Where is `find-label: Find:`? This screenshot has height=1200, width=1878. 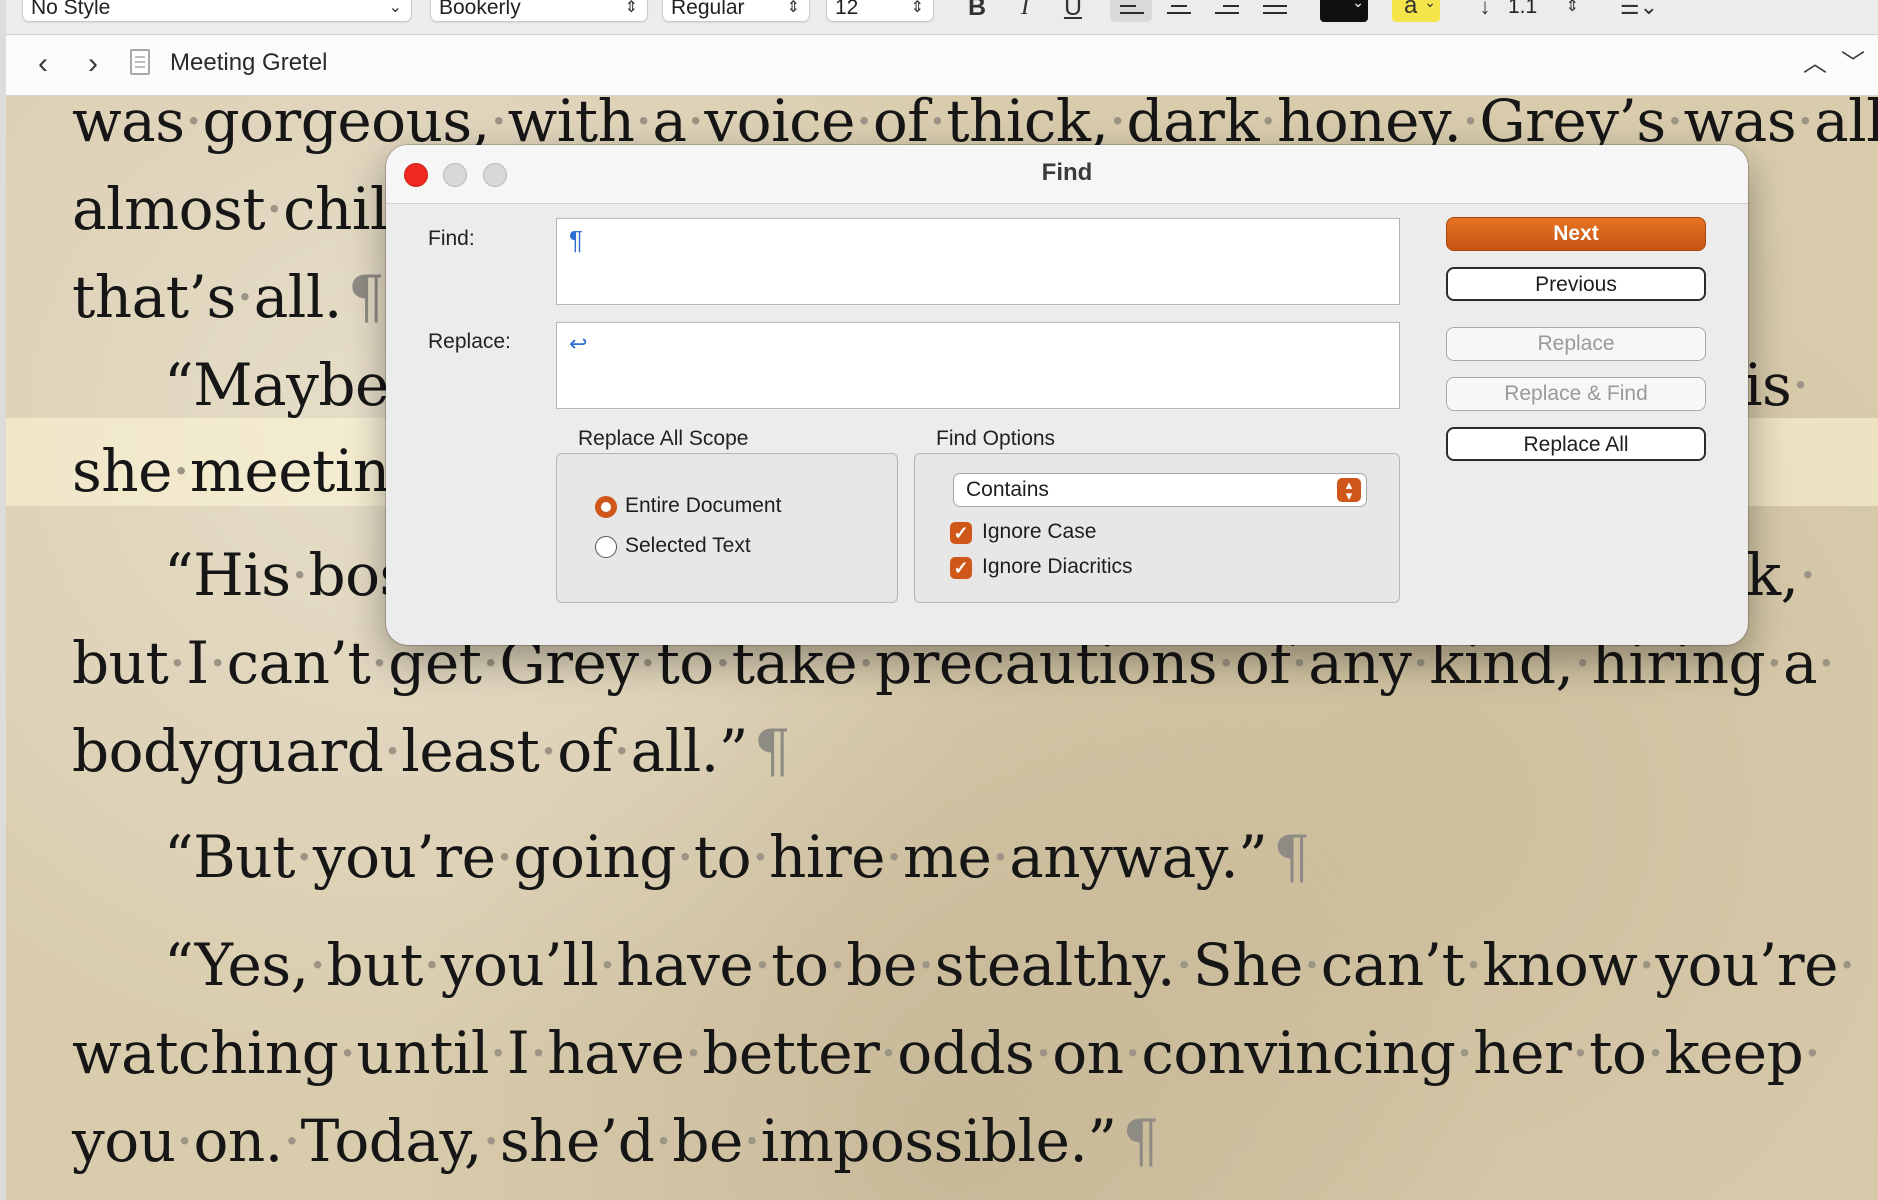 find-label: Find: is located at coordinates (451, 238).